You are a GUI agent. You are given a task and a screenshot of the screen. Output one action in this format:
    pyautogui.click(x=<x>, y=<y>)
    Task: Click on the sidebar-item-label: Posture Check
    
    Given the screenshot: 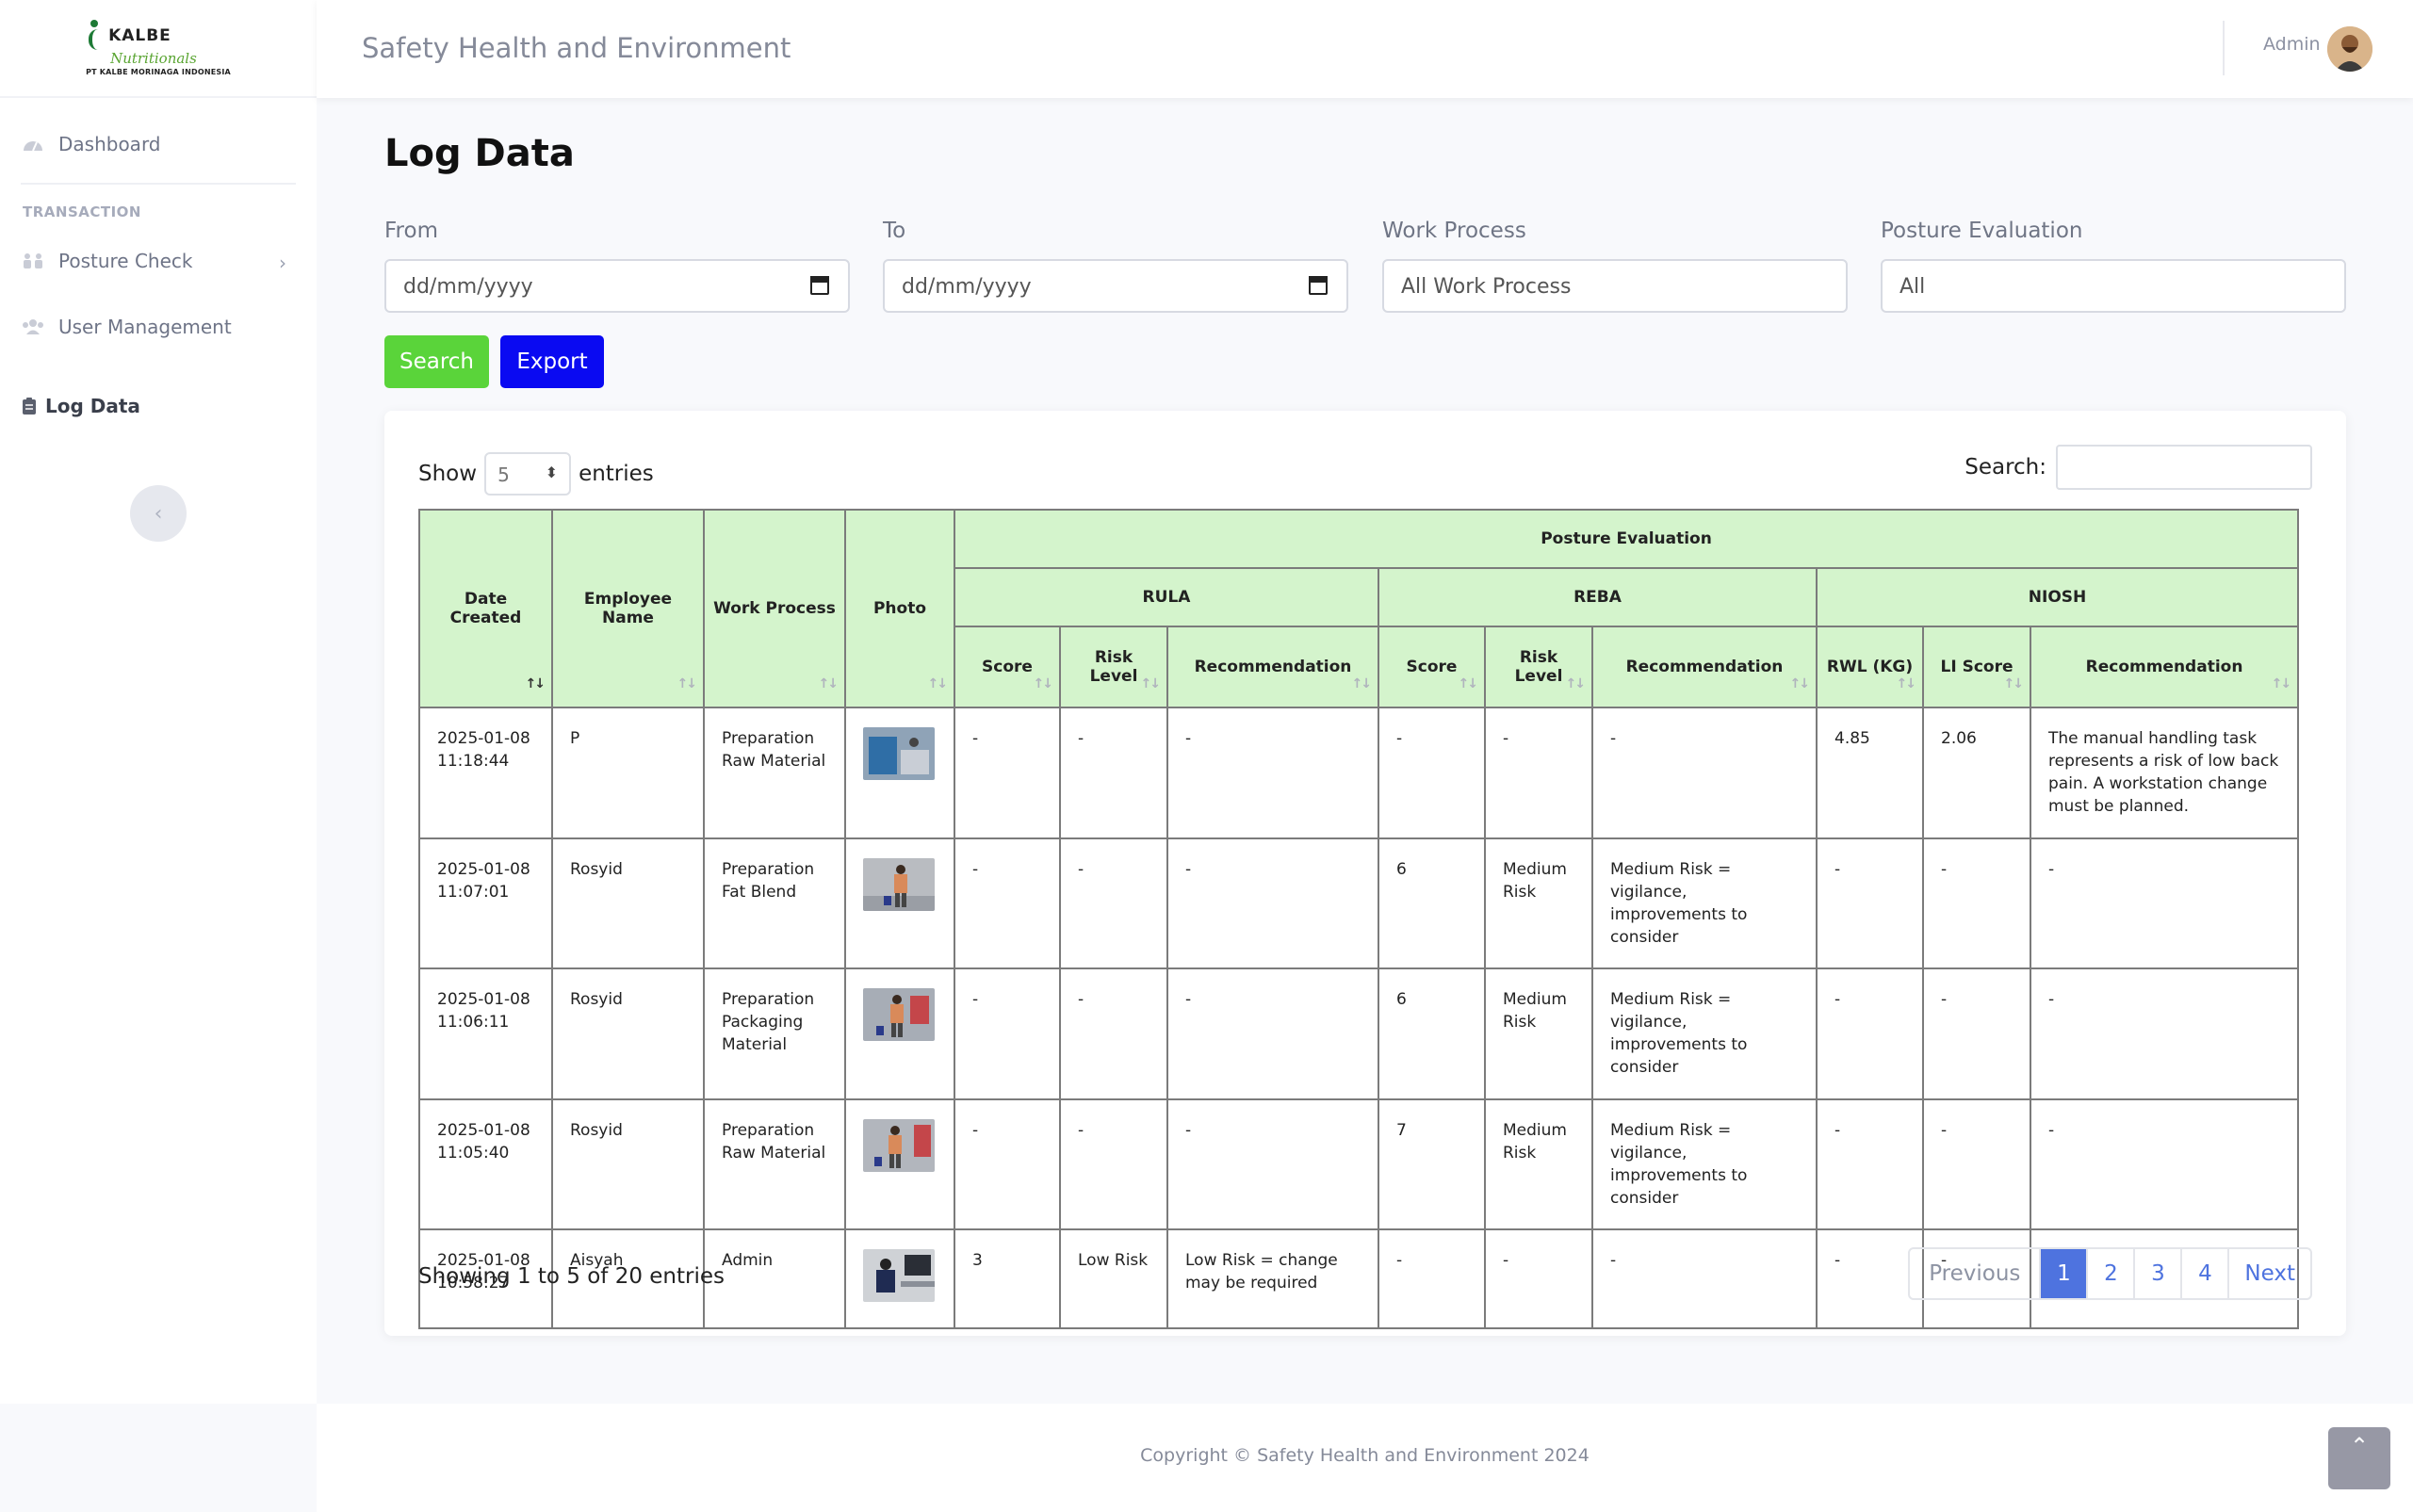 What is the action you would take?
    pyautogui.click(x=125, y=261)
    